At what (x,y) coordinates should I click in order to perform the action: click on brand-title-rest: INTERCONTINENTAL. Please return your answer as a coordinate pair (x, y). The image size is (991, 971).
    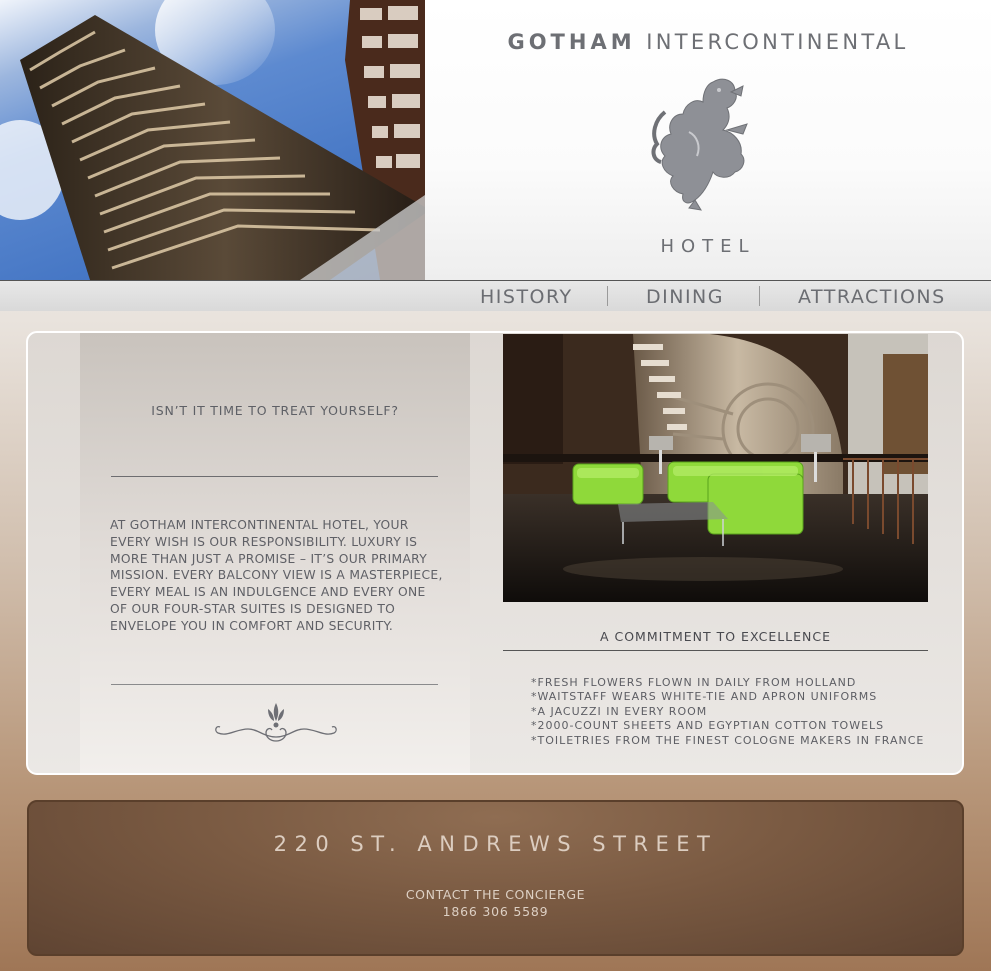
    Looking at the image, I should click on (777, 42).